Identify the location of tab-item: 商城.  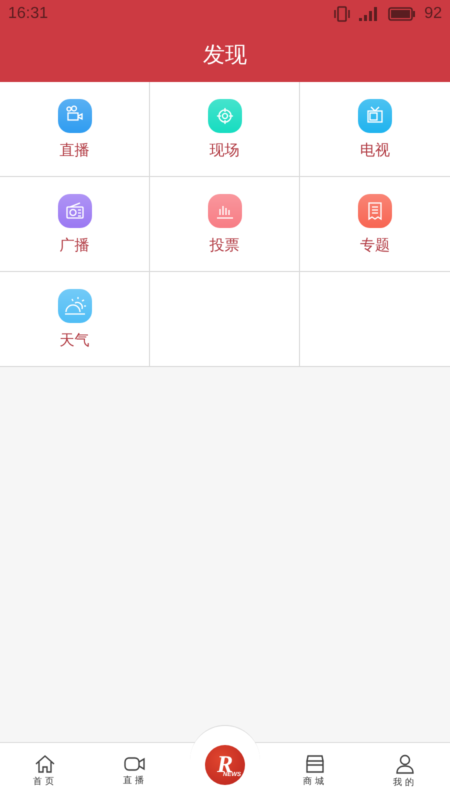
(315, 771).